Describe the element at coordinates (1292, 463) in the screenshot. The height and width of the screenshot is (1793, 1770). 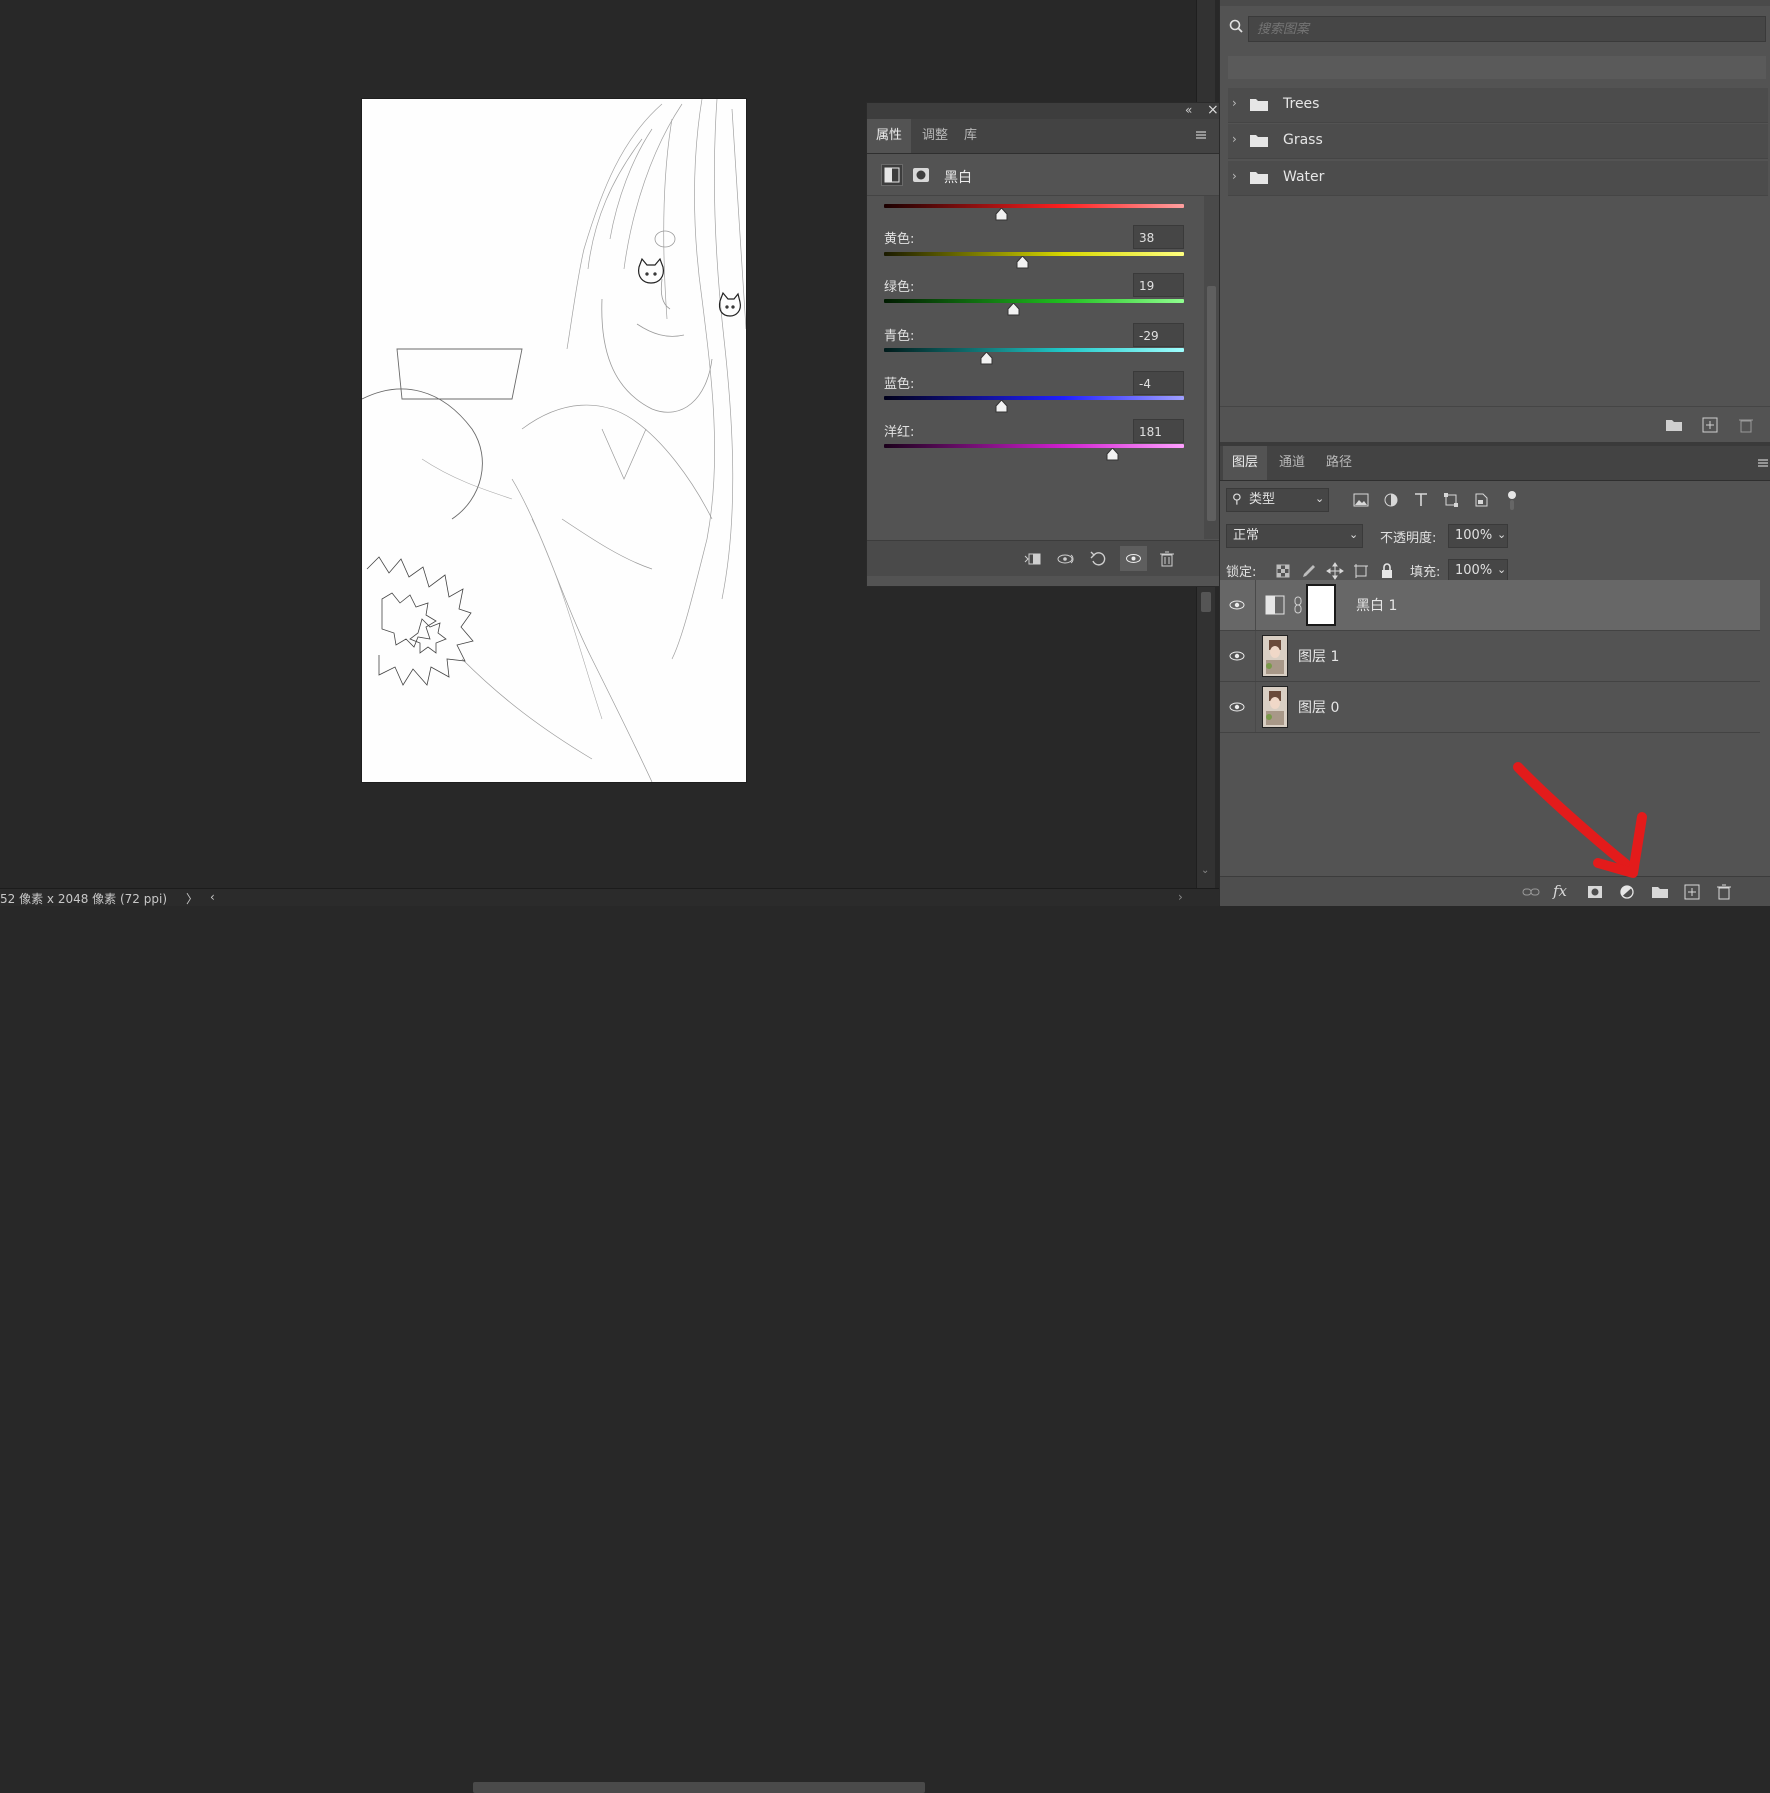
I see `tab-channels: 通道` at that location.